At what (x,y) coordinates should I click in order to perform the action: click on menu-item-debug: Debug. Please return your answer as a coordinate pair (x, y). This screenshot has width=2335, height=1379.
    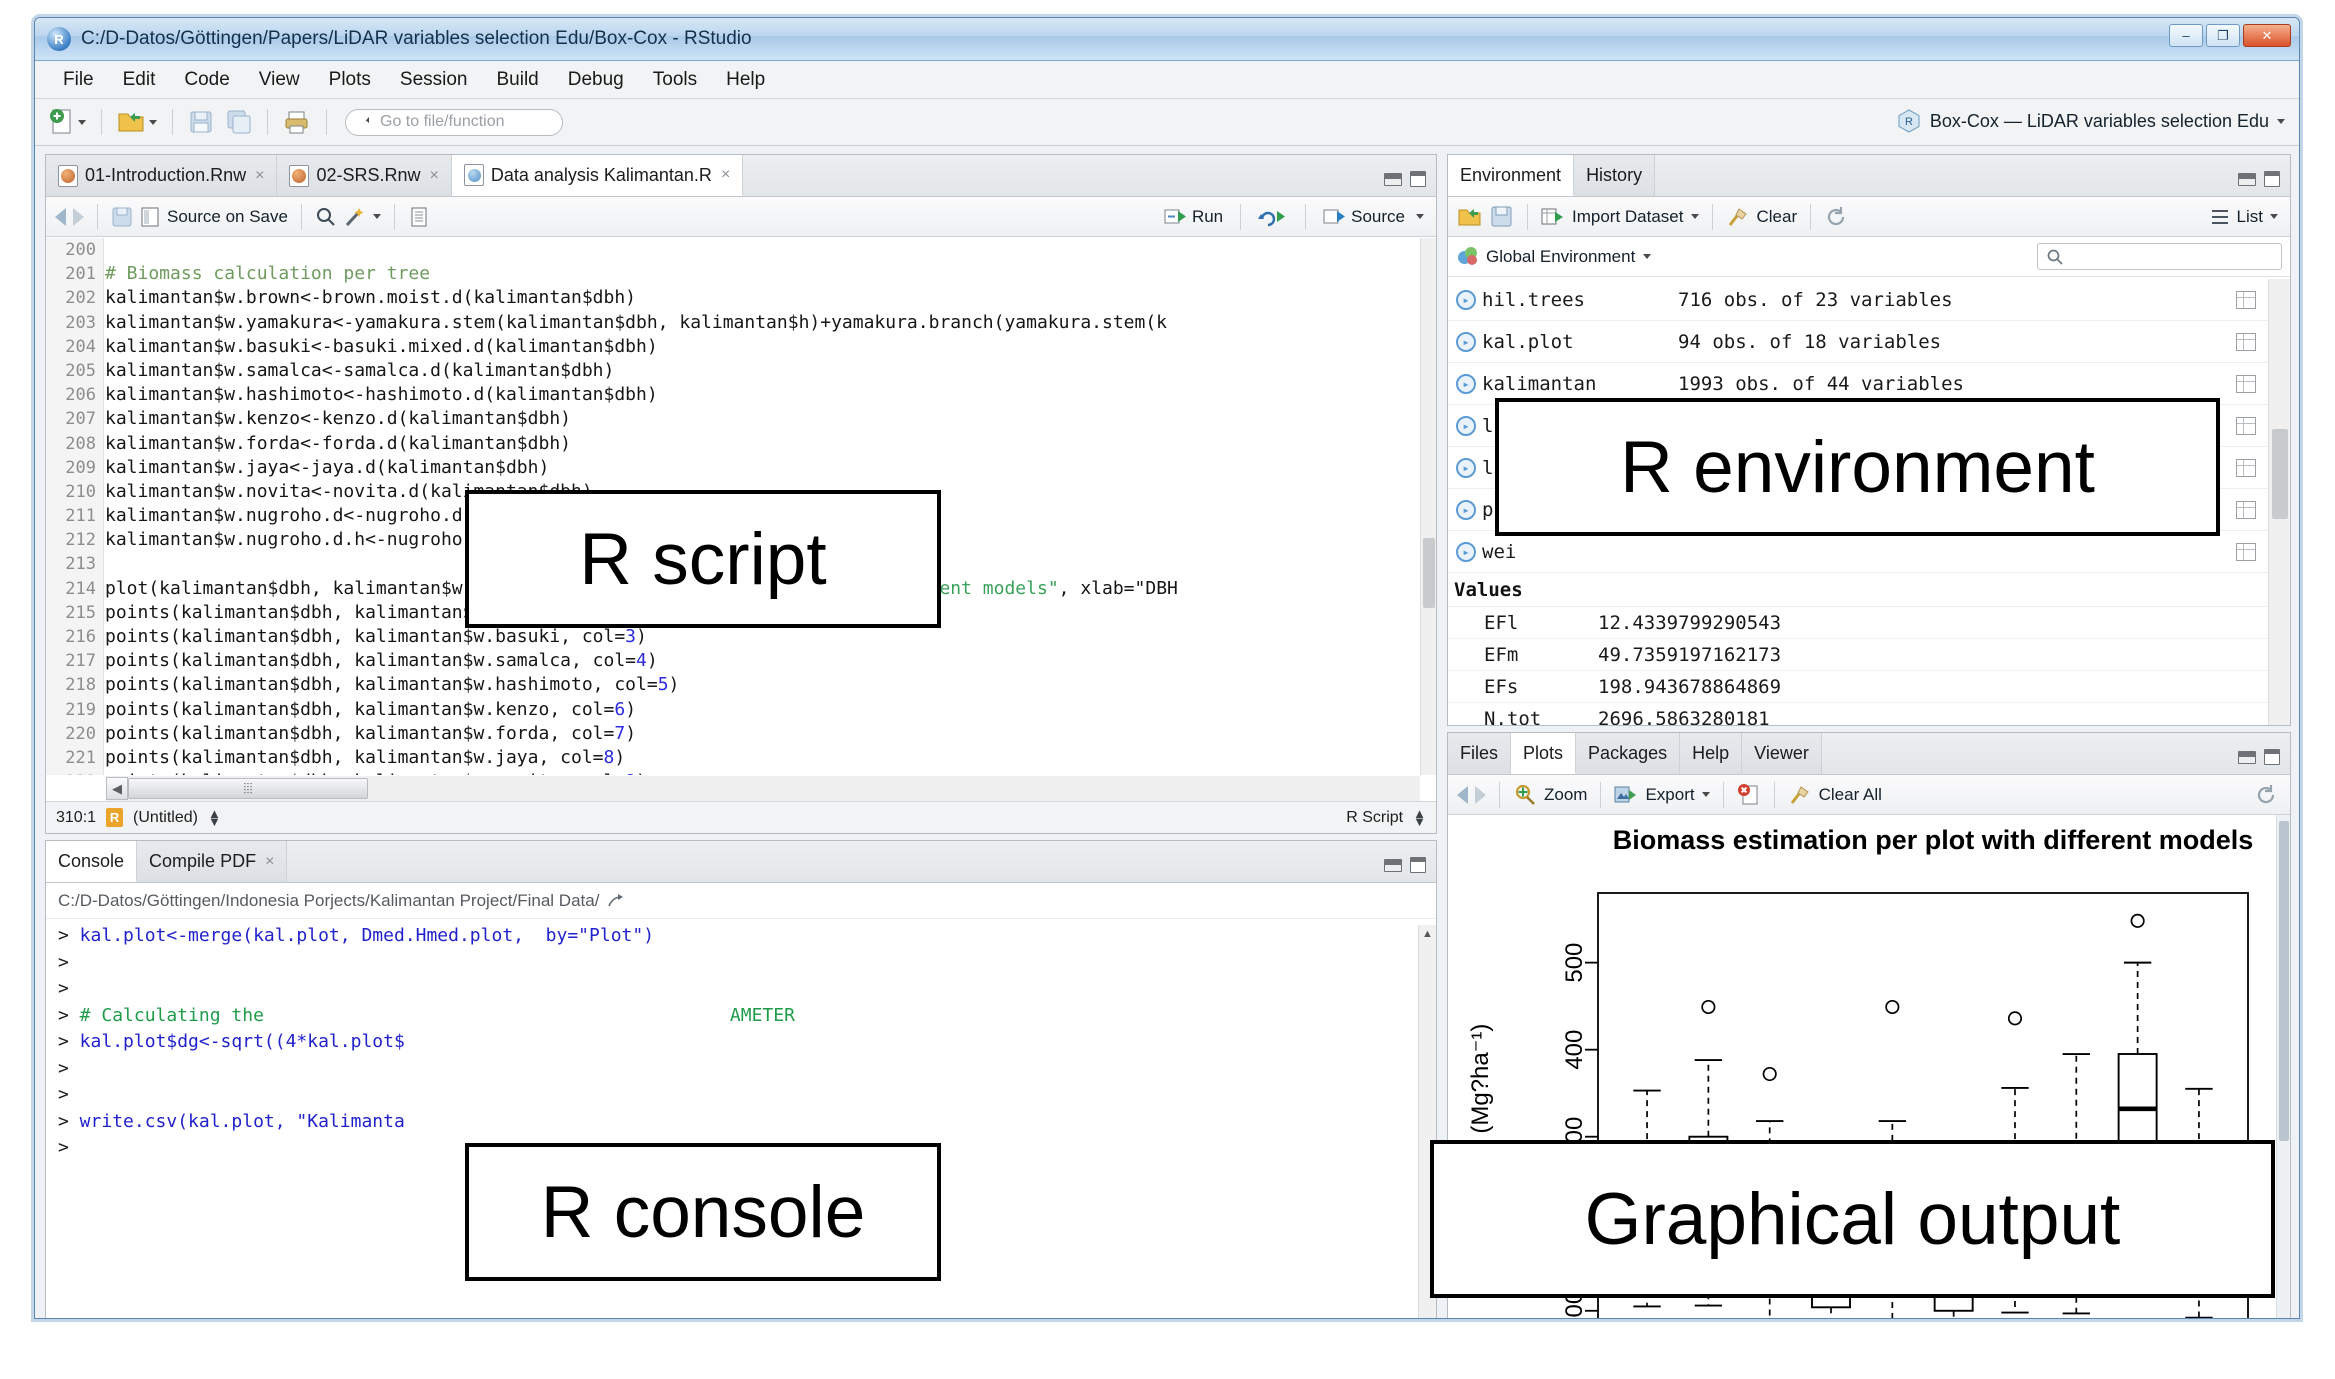
    Looking at the image, I should click on (596, 80).